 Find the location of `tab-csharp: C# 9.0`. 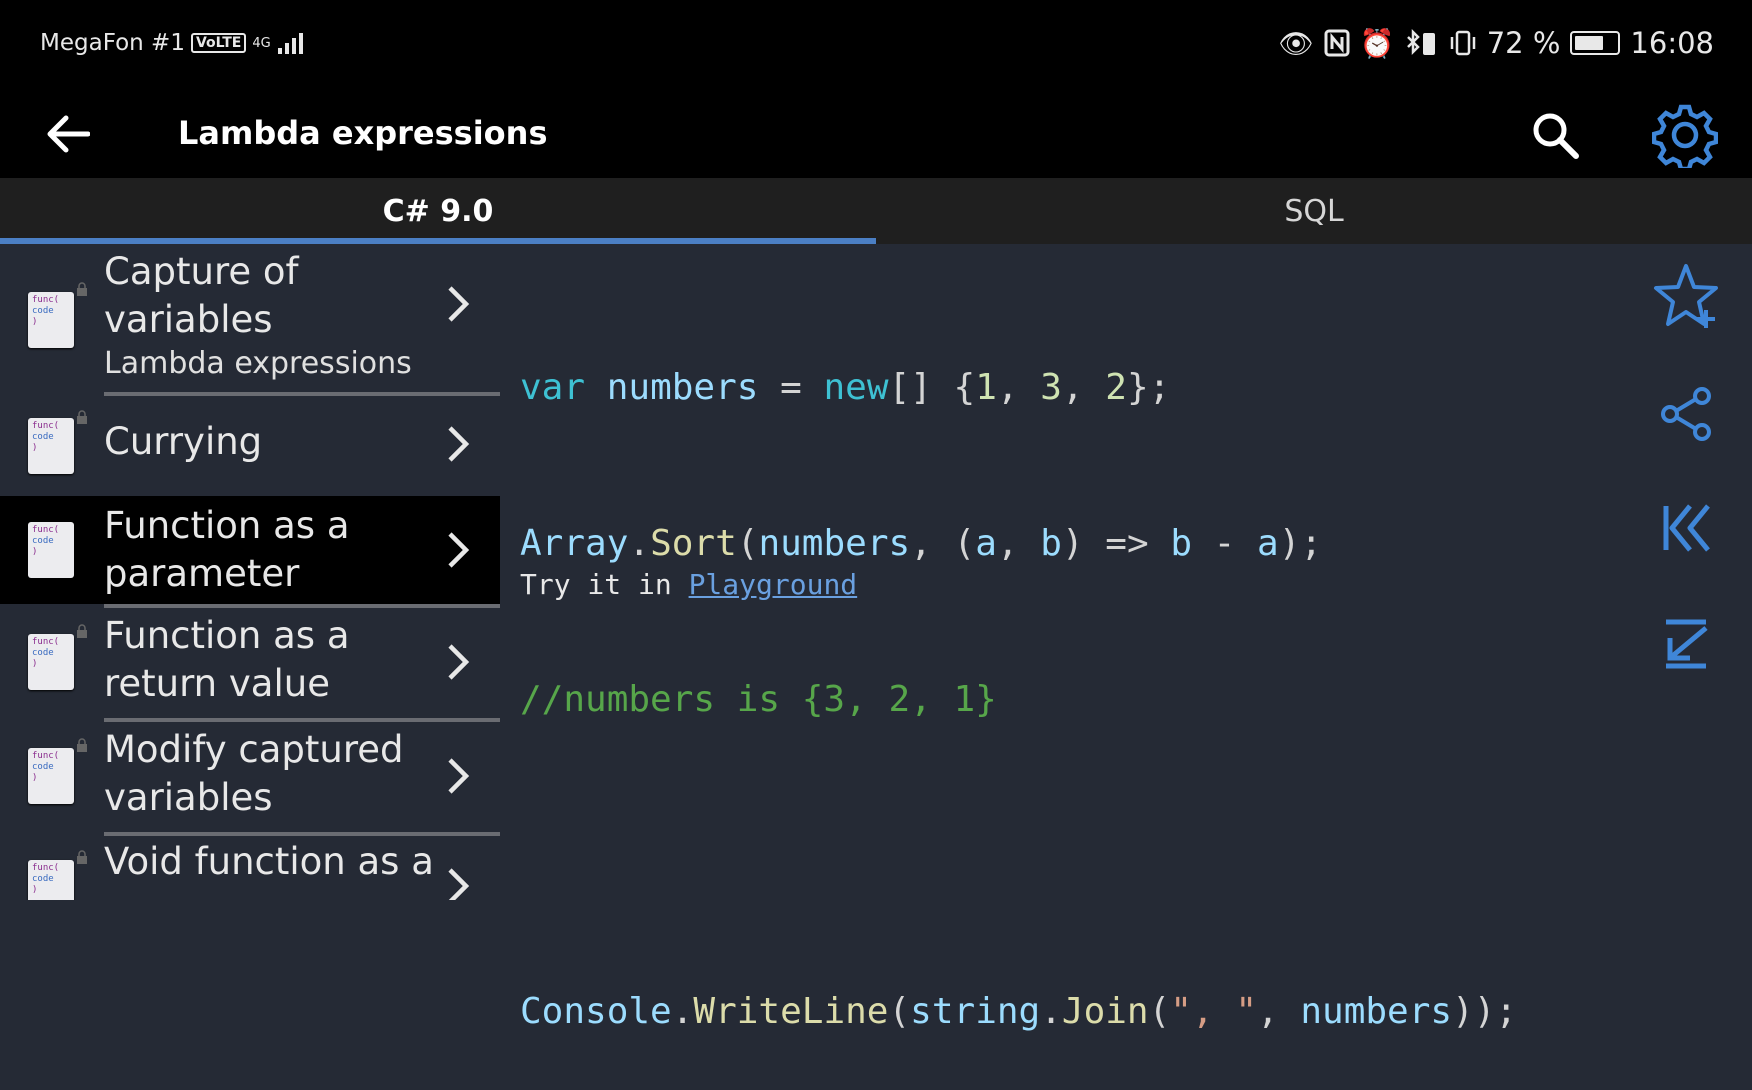

tab-csharp: C# 9.0 is located at coordinates (438, 211).